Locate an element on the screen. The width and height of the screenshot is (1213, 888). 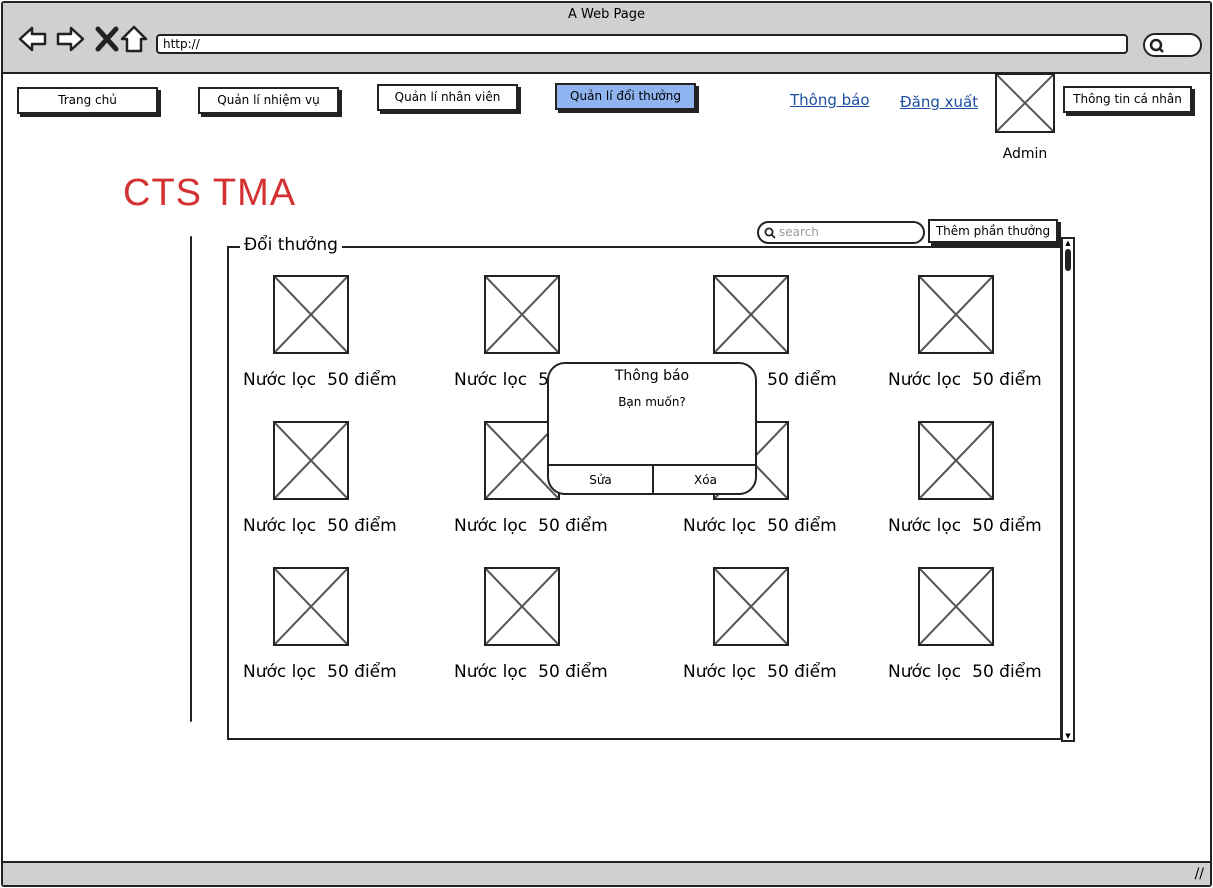
forward-arrow-icon is located at coordinates (70, 39).